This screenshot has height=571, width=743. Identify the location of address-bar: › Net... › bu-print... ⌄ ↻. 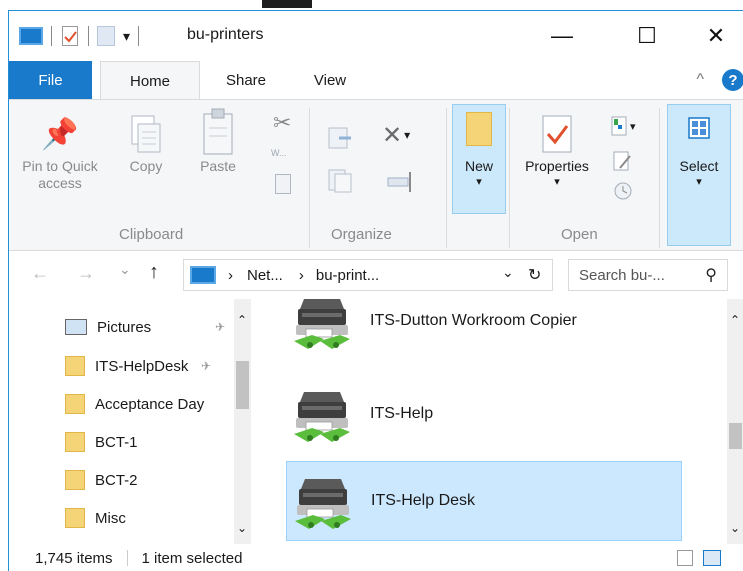
(368, 275).